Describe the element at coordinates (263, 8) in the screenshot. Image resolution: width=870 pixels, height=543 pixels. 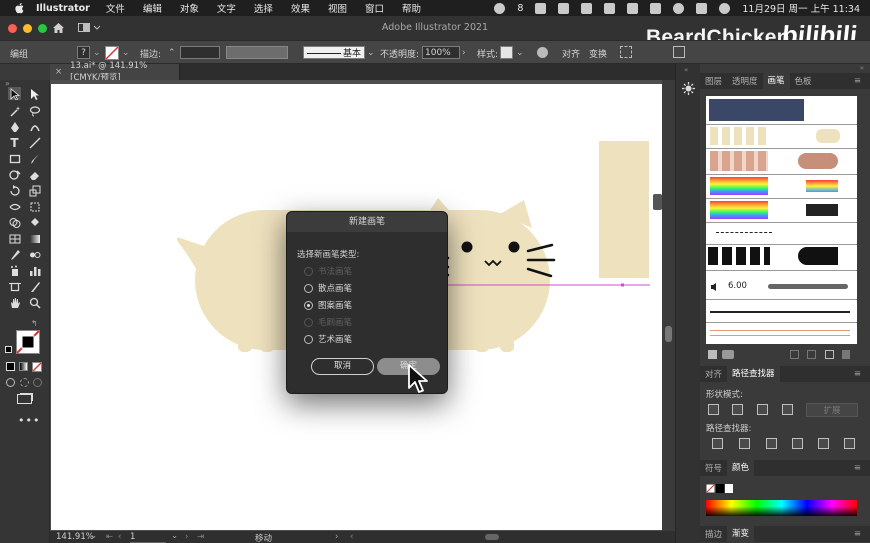
I see `menu-select: 选择` at that location.